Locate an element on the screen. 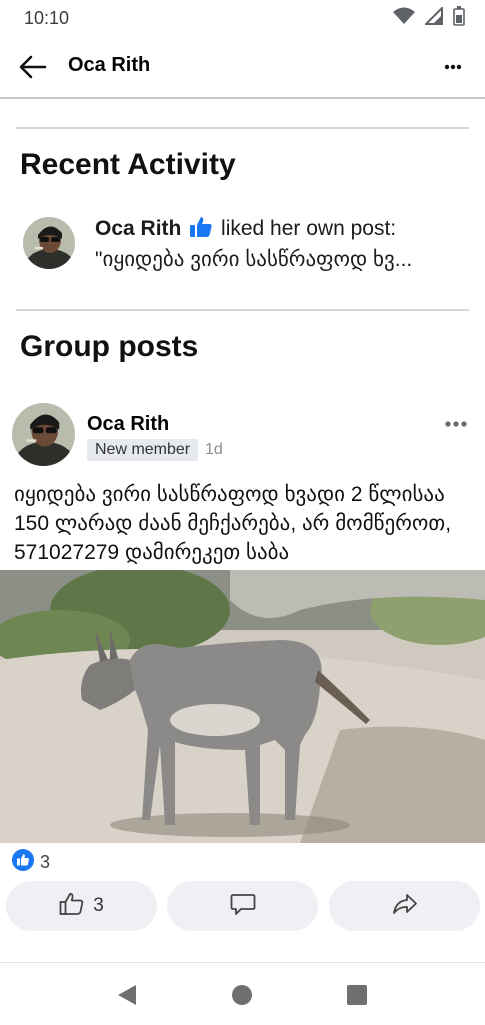  activity-user-name: Oca Rith is located at coordinates (138, 228).